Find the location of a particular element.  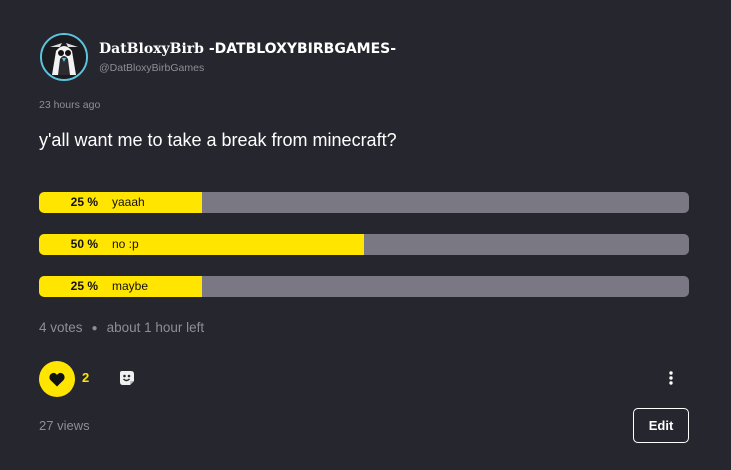

more-options-button is located at coordinates (671, 378).